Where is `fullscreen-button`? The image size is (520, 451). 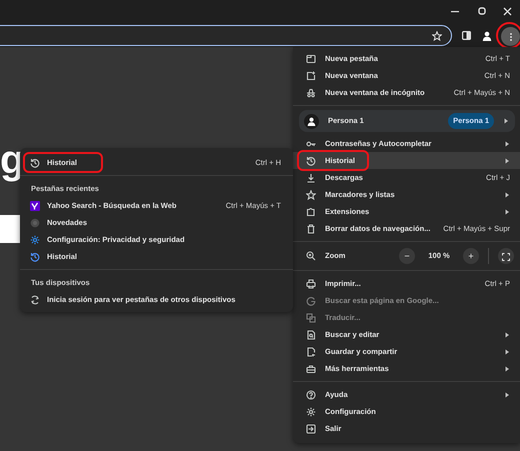
fullscreen-button is located at coordinates (506, 256).